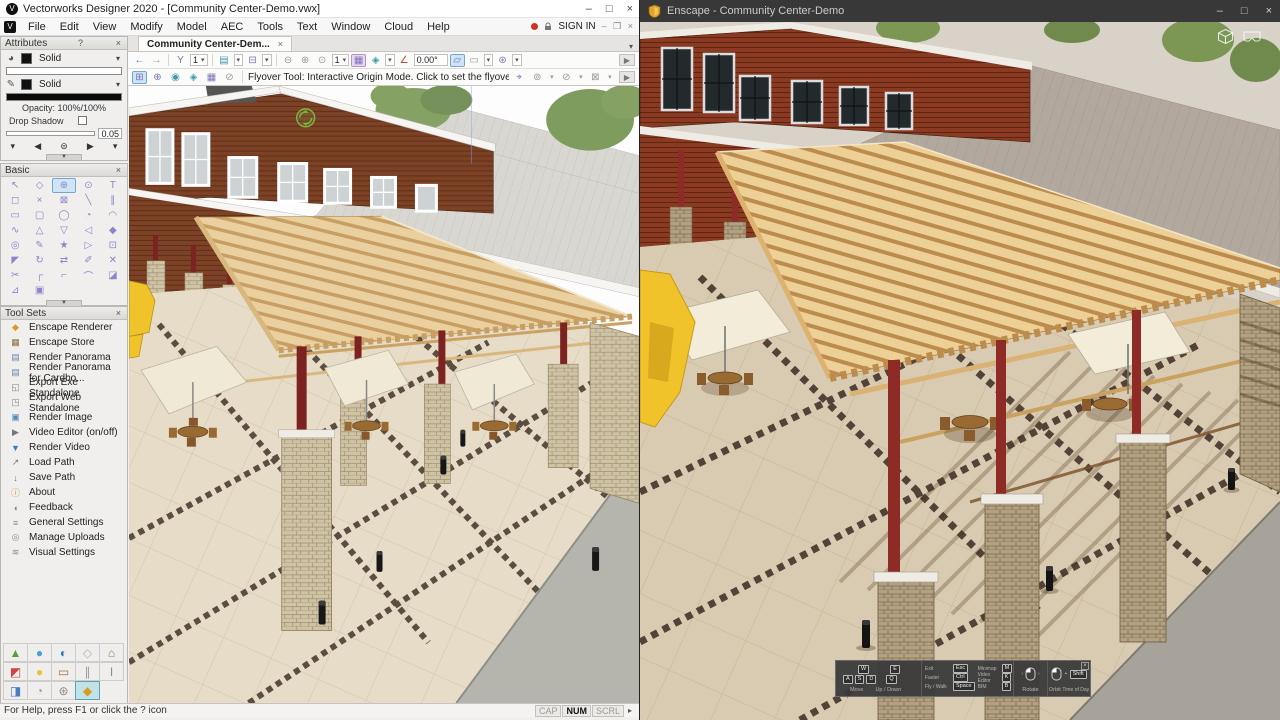  I want to click on layers-icon: ▤, so click(224, 60).